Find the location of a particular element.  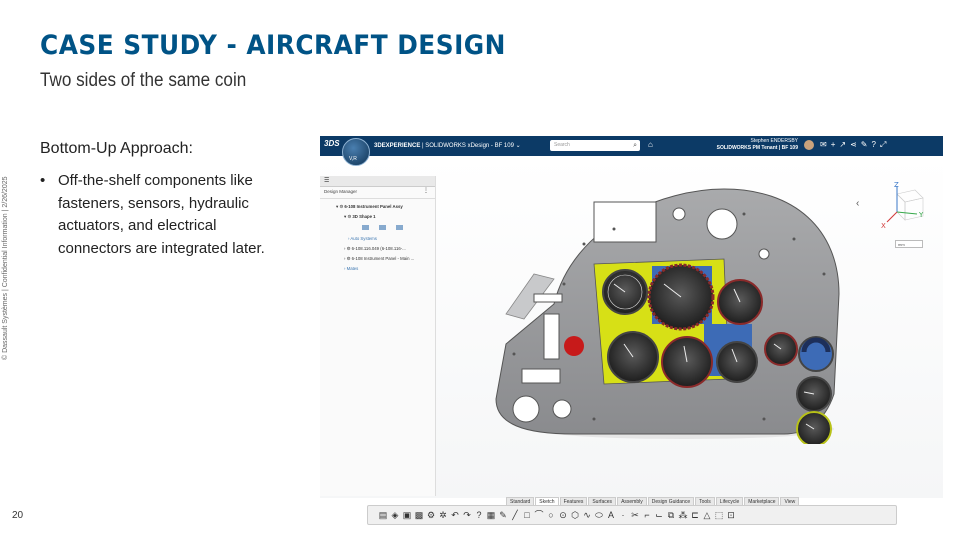

share-icon: ↗ is located at coordinates (842, 145).